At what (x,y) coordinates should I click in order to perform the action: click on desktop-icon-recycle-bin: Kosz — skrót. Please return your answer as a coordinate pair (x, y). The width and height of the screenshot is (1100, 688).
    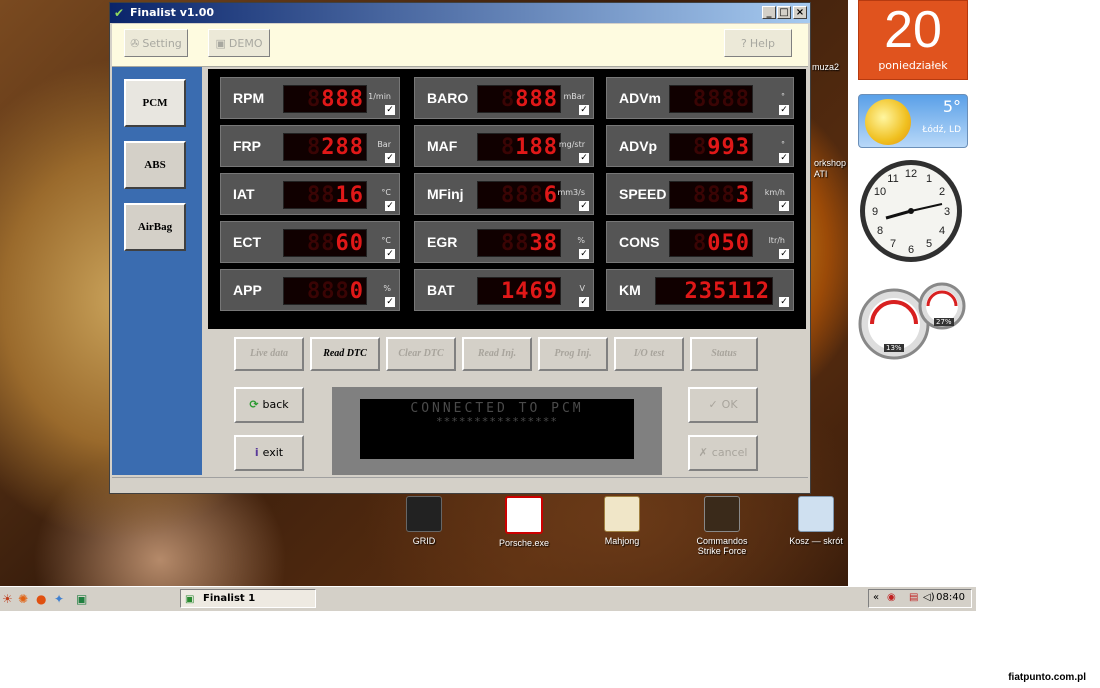
    Looking at the image, I should click on (816, 521).